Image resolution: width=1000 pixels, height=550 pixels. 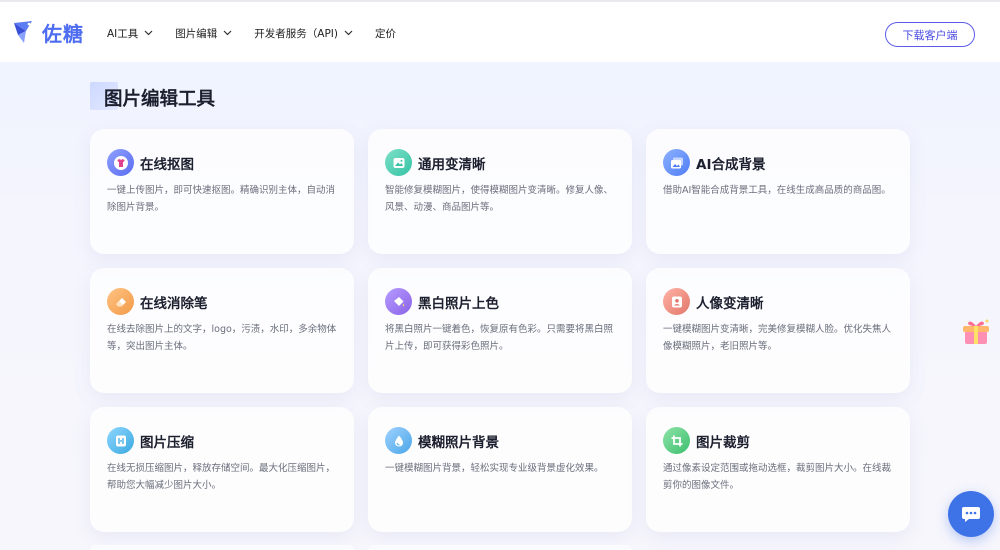 I want to click on card-title: 通用变清晰, so click(x=452, y=165).